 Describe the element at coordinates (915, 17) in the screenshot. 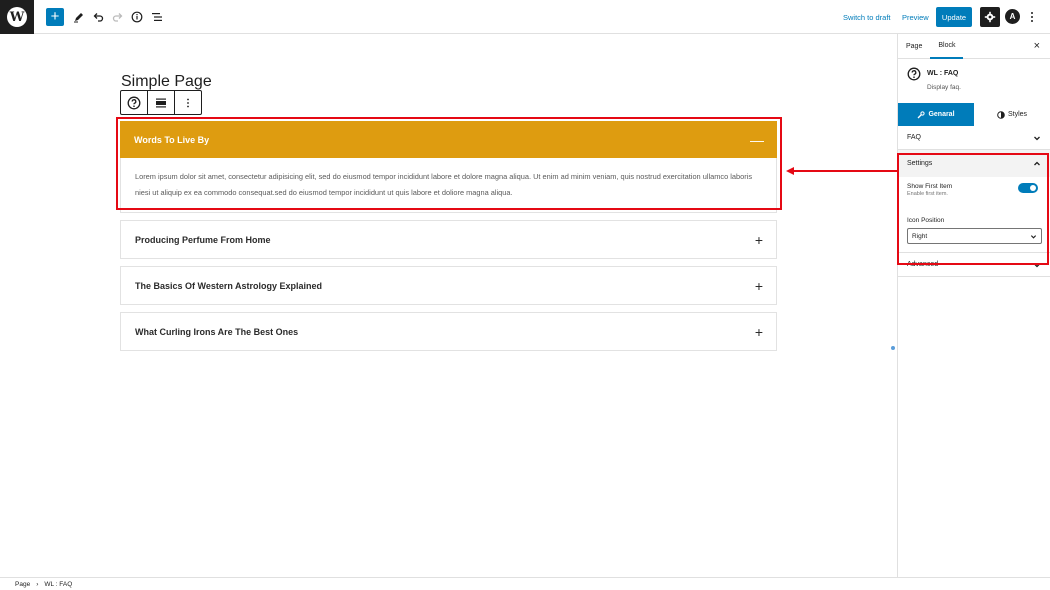

I see `preview-link: Preview` at that location.